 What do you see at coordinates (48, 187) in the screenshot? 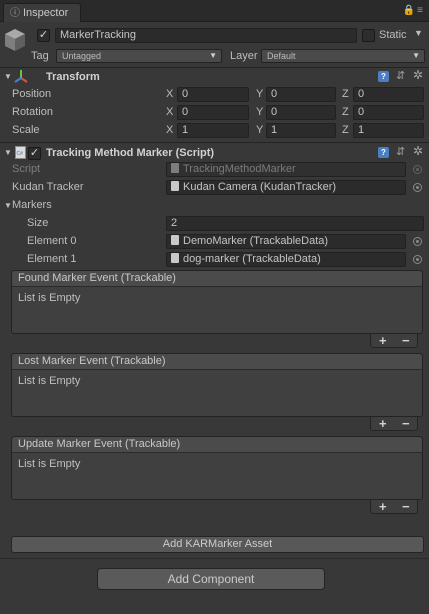
I see `kudan-tracker-label: Kudan Tracker` at bounding box center [48, 187].